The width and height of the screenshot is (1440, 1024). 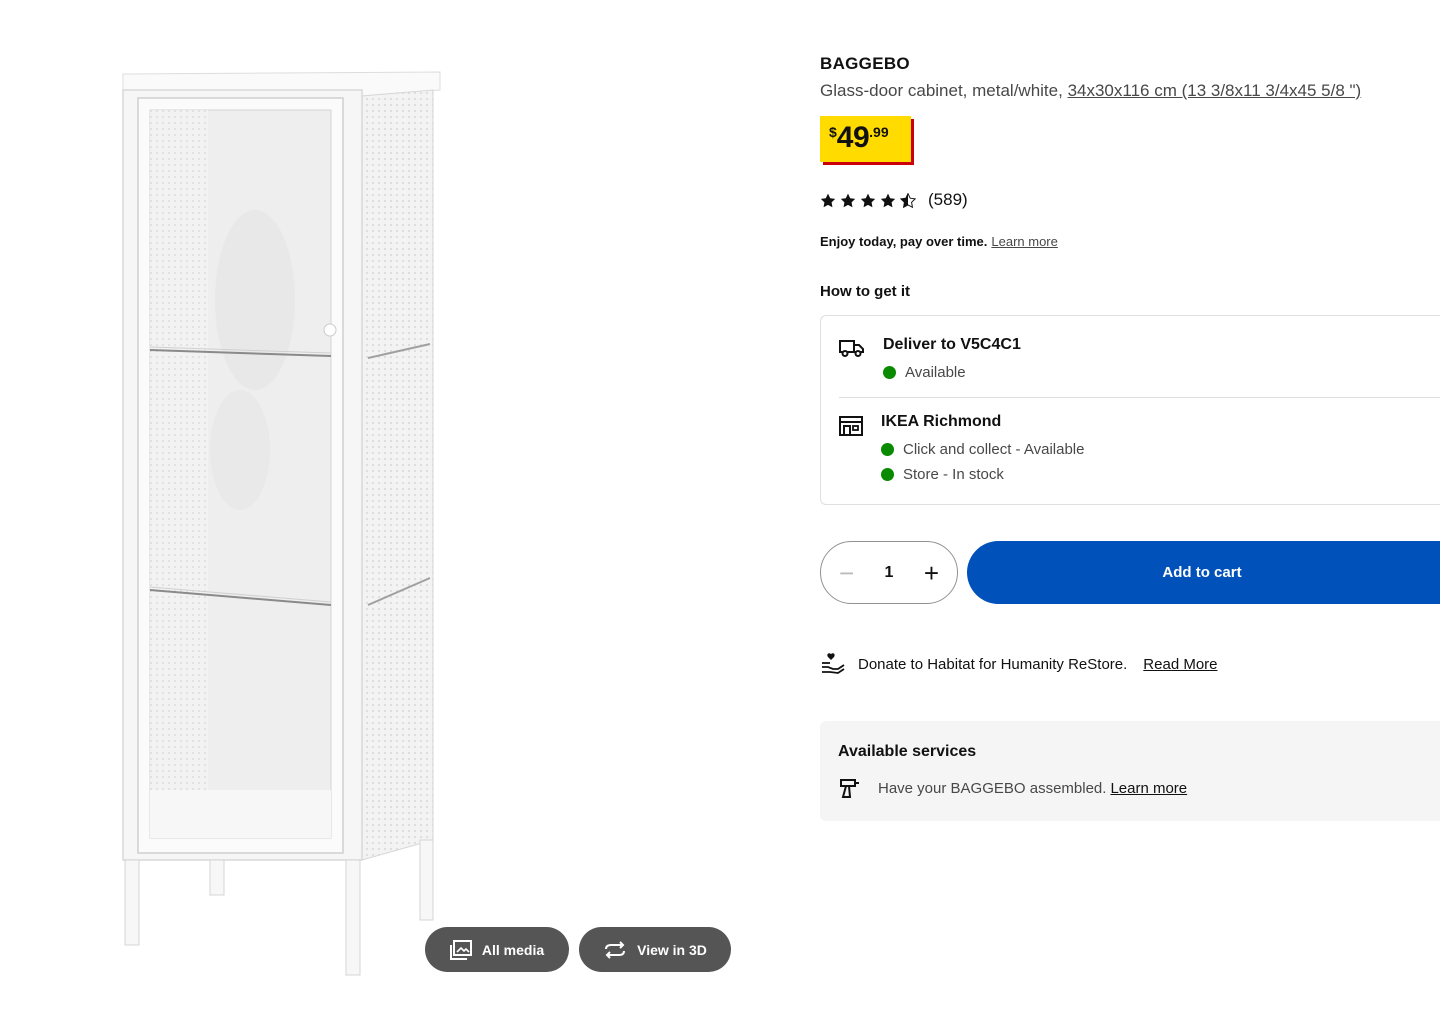 What do you see at coordinates (935, 372) in the screenshot?
I see `delivery-status-text: Available` at bounding box center [935, 372].